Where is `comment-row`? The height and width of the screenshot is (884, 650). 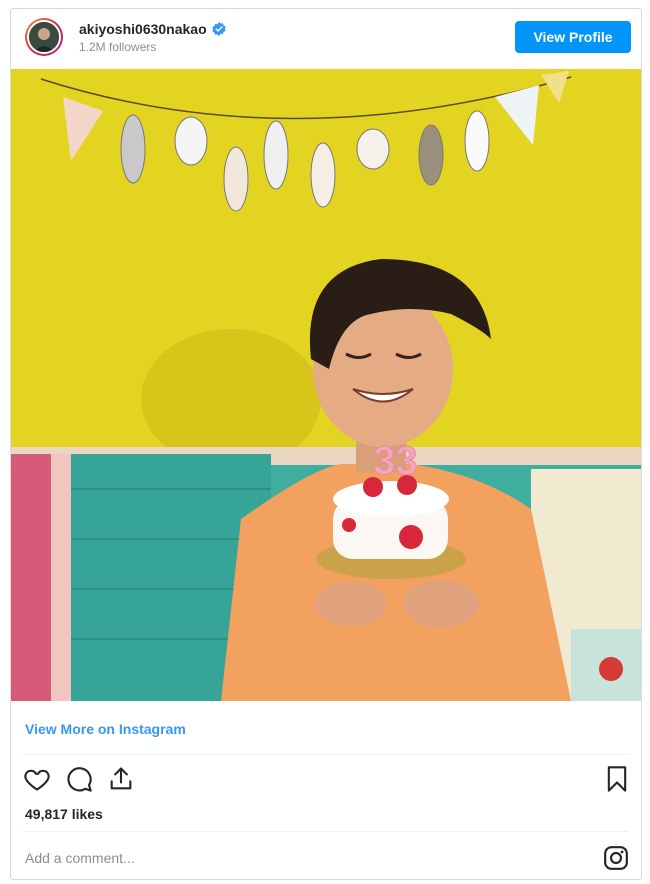
comment-row is located at coordinates (326, 857).